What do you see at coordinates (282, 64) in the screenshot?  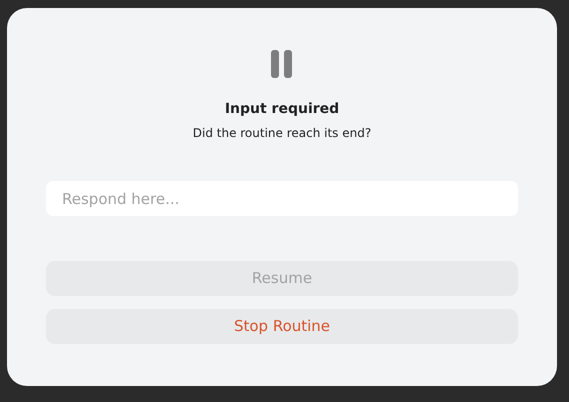 I see `pause-icon` at bounding box center [282, 64].